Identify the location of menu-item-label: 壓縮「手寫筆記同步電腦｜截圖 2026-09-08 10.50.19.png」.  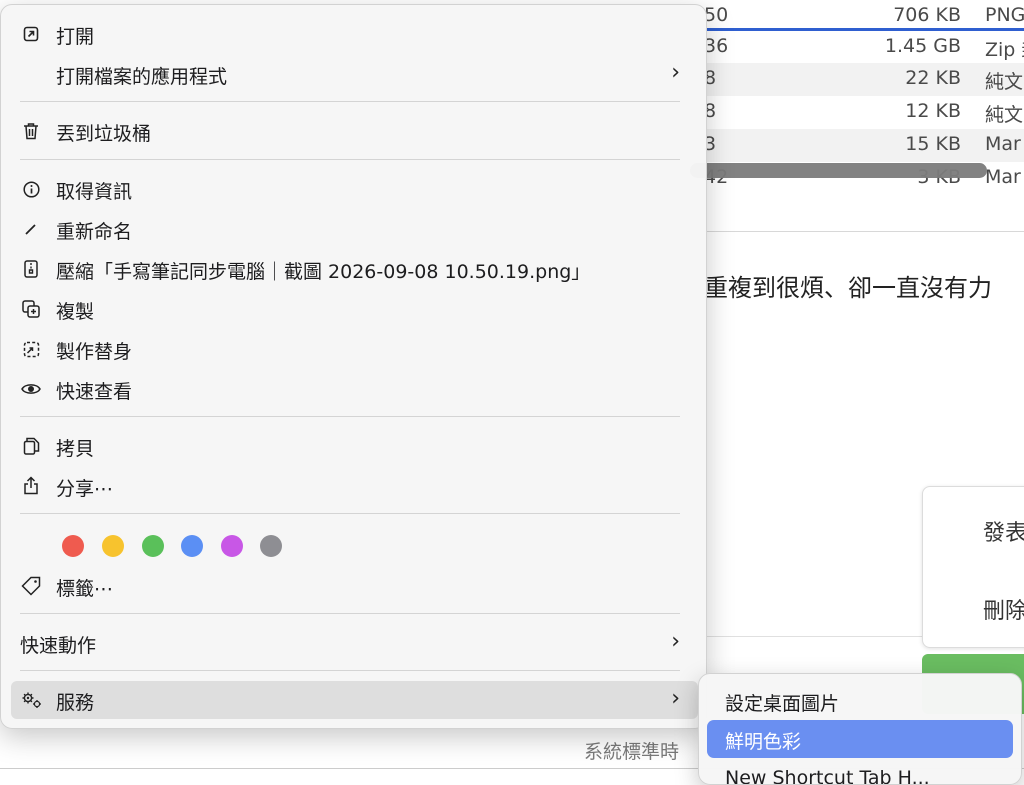
(323, 272).